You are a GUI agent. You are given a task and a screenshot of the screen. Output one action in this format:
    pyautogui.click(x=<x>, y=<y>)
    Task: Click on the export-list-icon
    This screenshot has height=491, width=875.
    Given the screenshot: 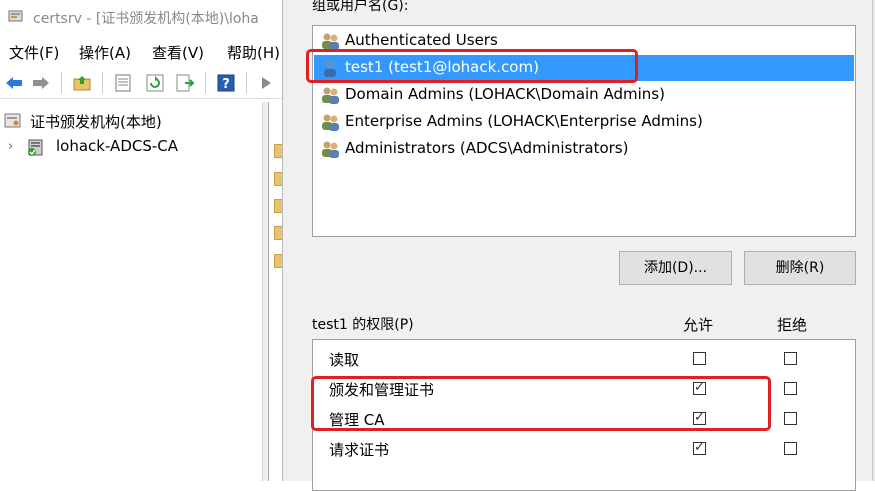 What is the action you would take?
    pyautogui.click(x=185, y=83)
    